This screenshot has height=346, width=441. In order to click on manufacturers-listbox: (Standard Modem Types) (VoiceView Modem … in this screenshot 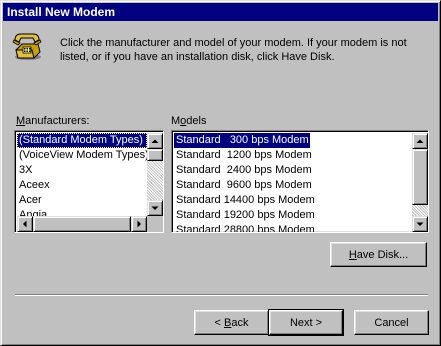, I will do `click(89, 181)`.